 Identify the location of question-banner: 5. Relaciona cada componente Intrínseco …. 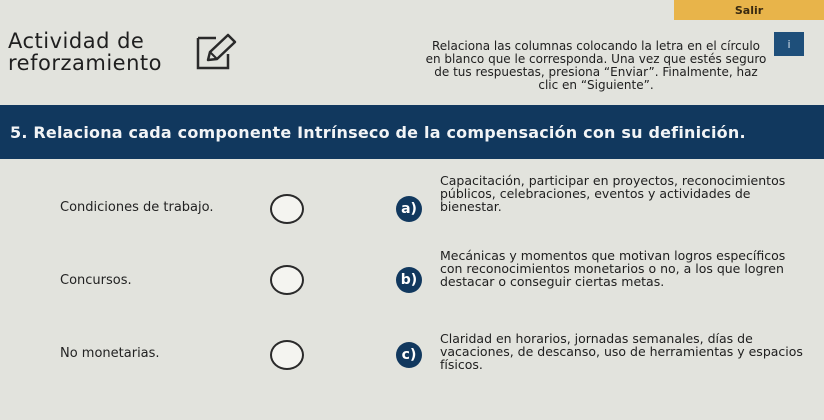
(412, 132).